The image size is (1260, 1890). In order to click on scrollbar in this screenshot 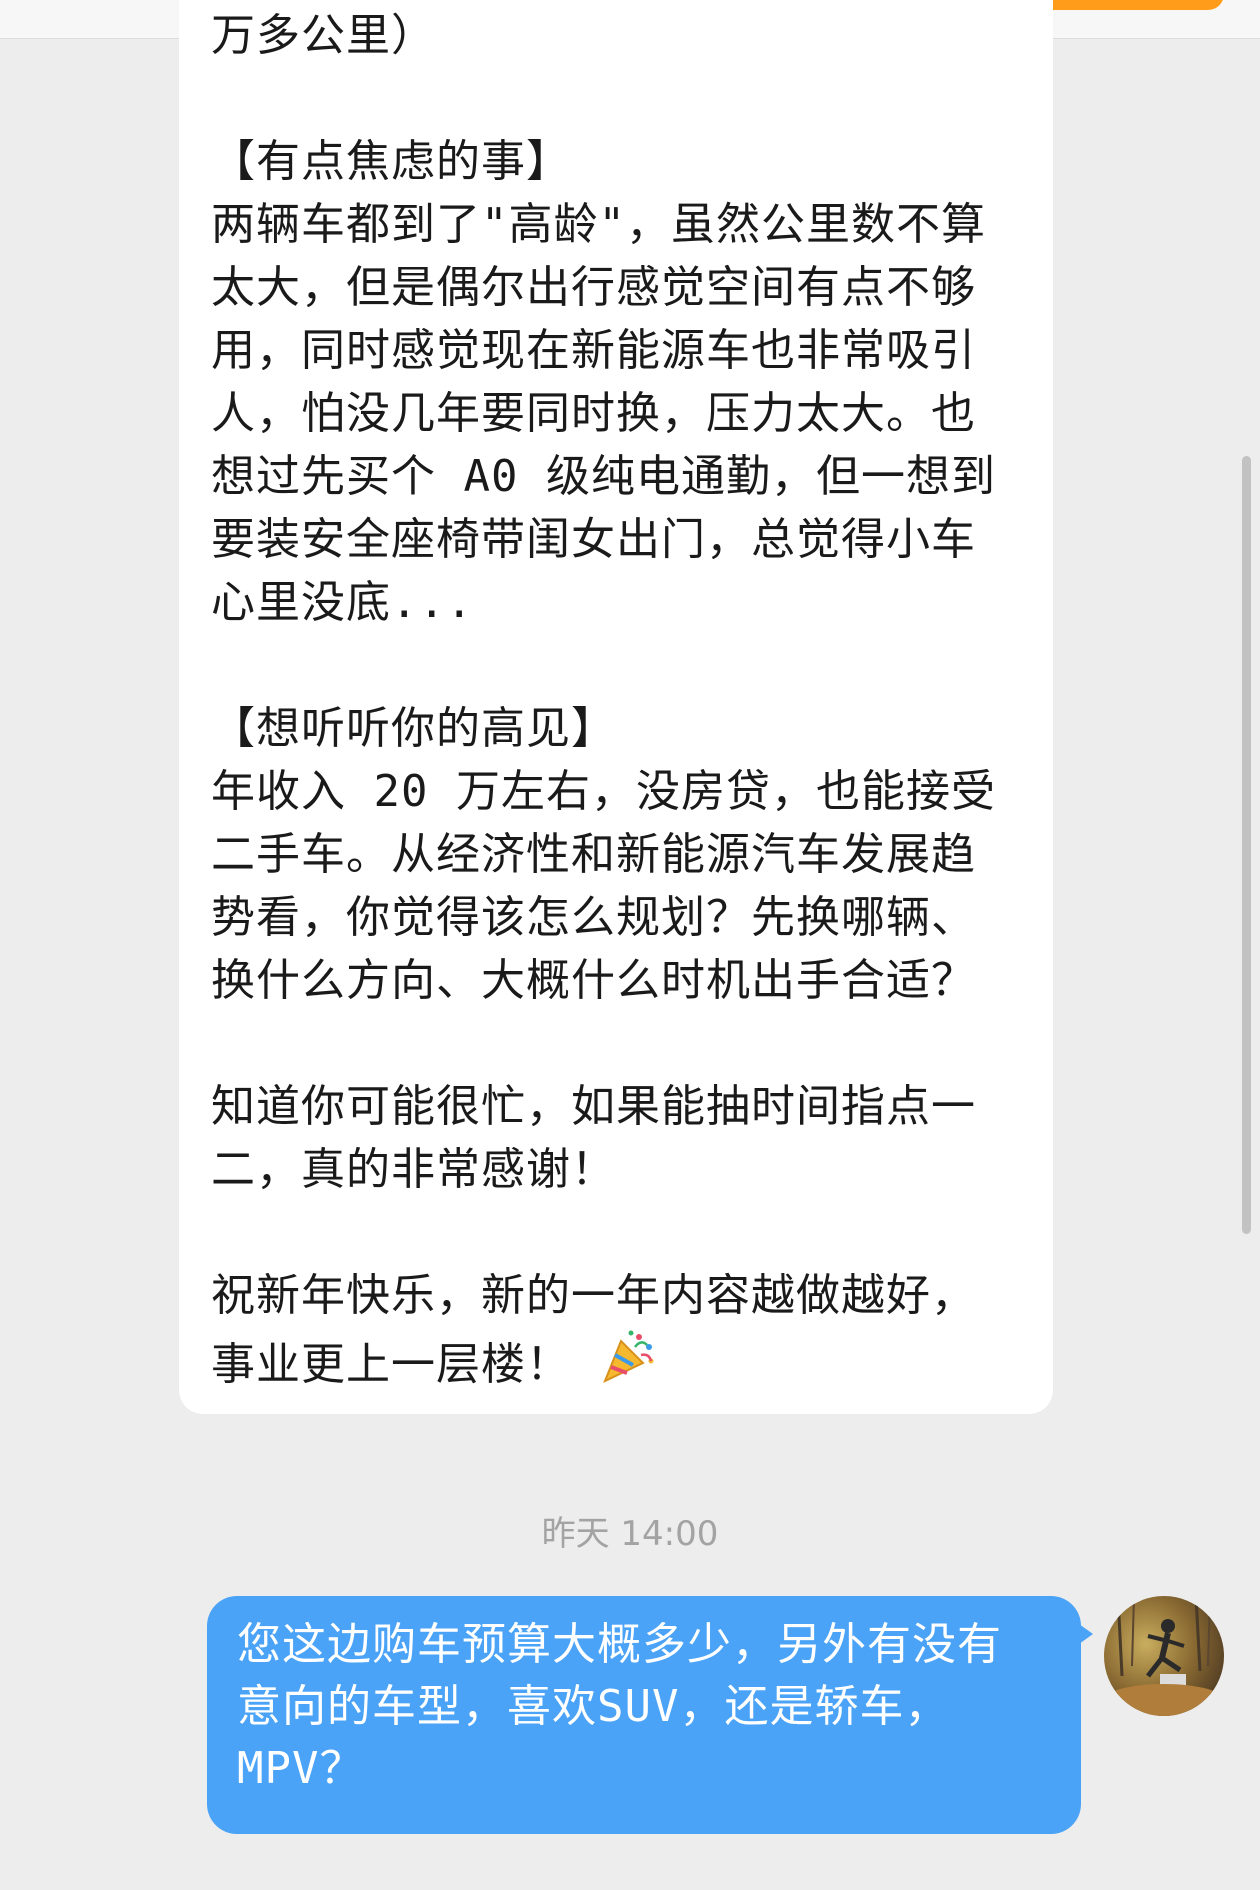, I will do `click(1246, 845)`.